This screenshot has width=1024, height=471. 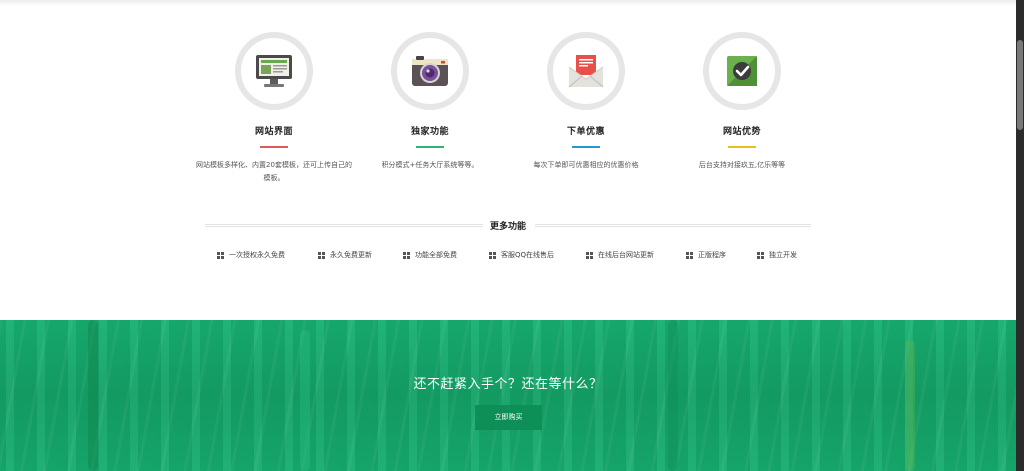 What do you see at coordinates (712, 255) in the screenshot?
I see `feature-tag-label: 正版程序` at bounding box center [712, 255].